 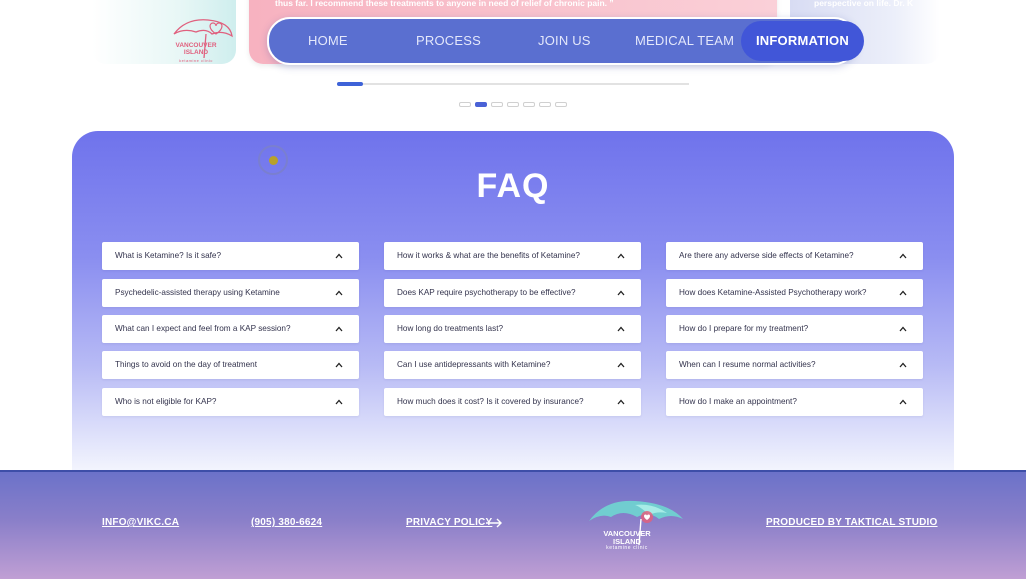 I want to click on faq-question-item: Who is not eligible for KAP?, so click(x=230, y=402).